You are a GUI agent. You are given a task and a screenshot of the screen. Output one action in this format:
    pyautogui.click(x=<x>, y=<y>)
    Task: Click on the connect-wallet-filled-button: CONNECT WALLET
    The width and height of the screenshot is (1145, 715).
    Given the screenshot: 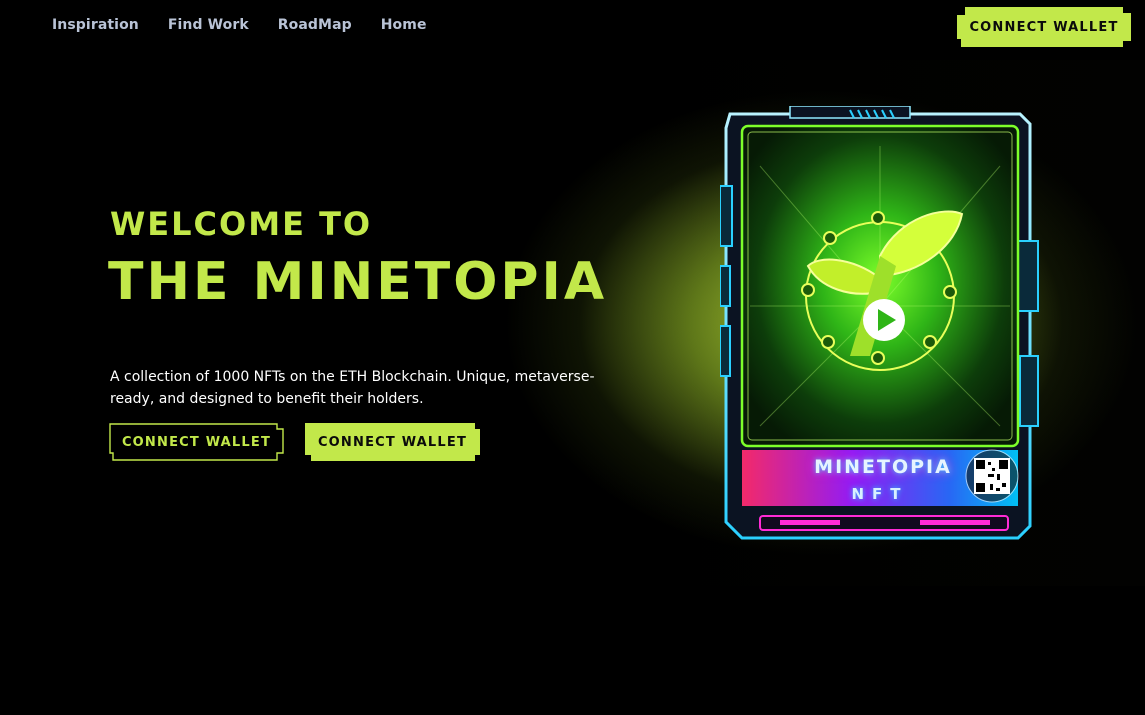 What is the action you would take?
    pyautogui.click(x=392, y=442)
    